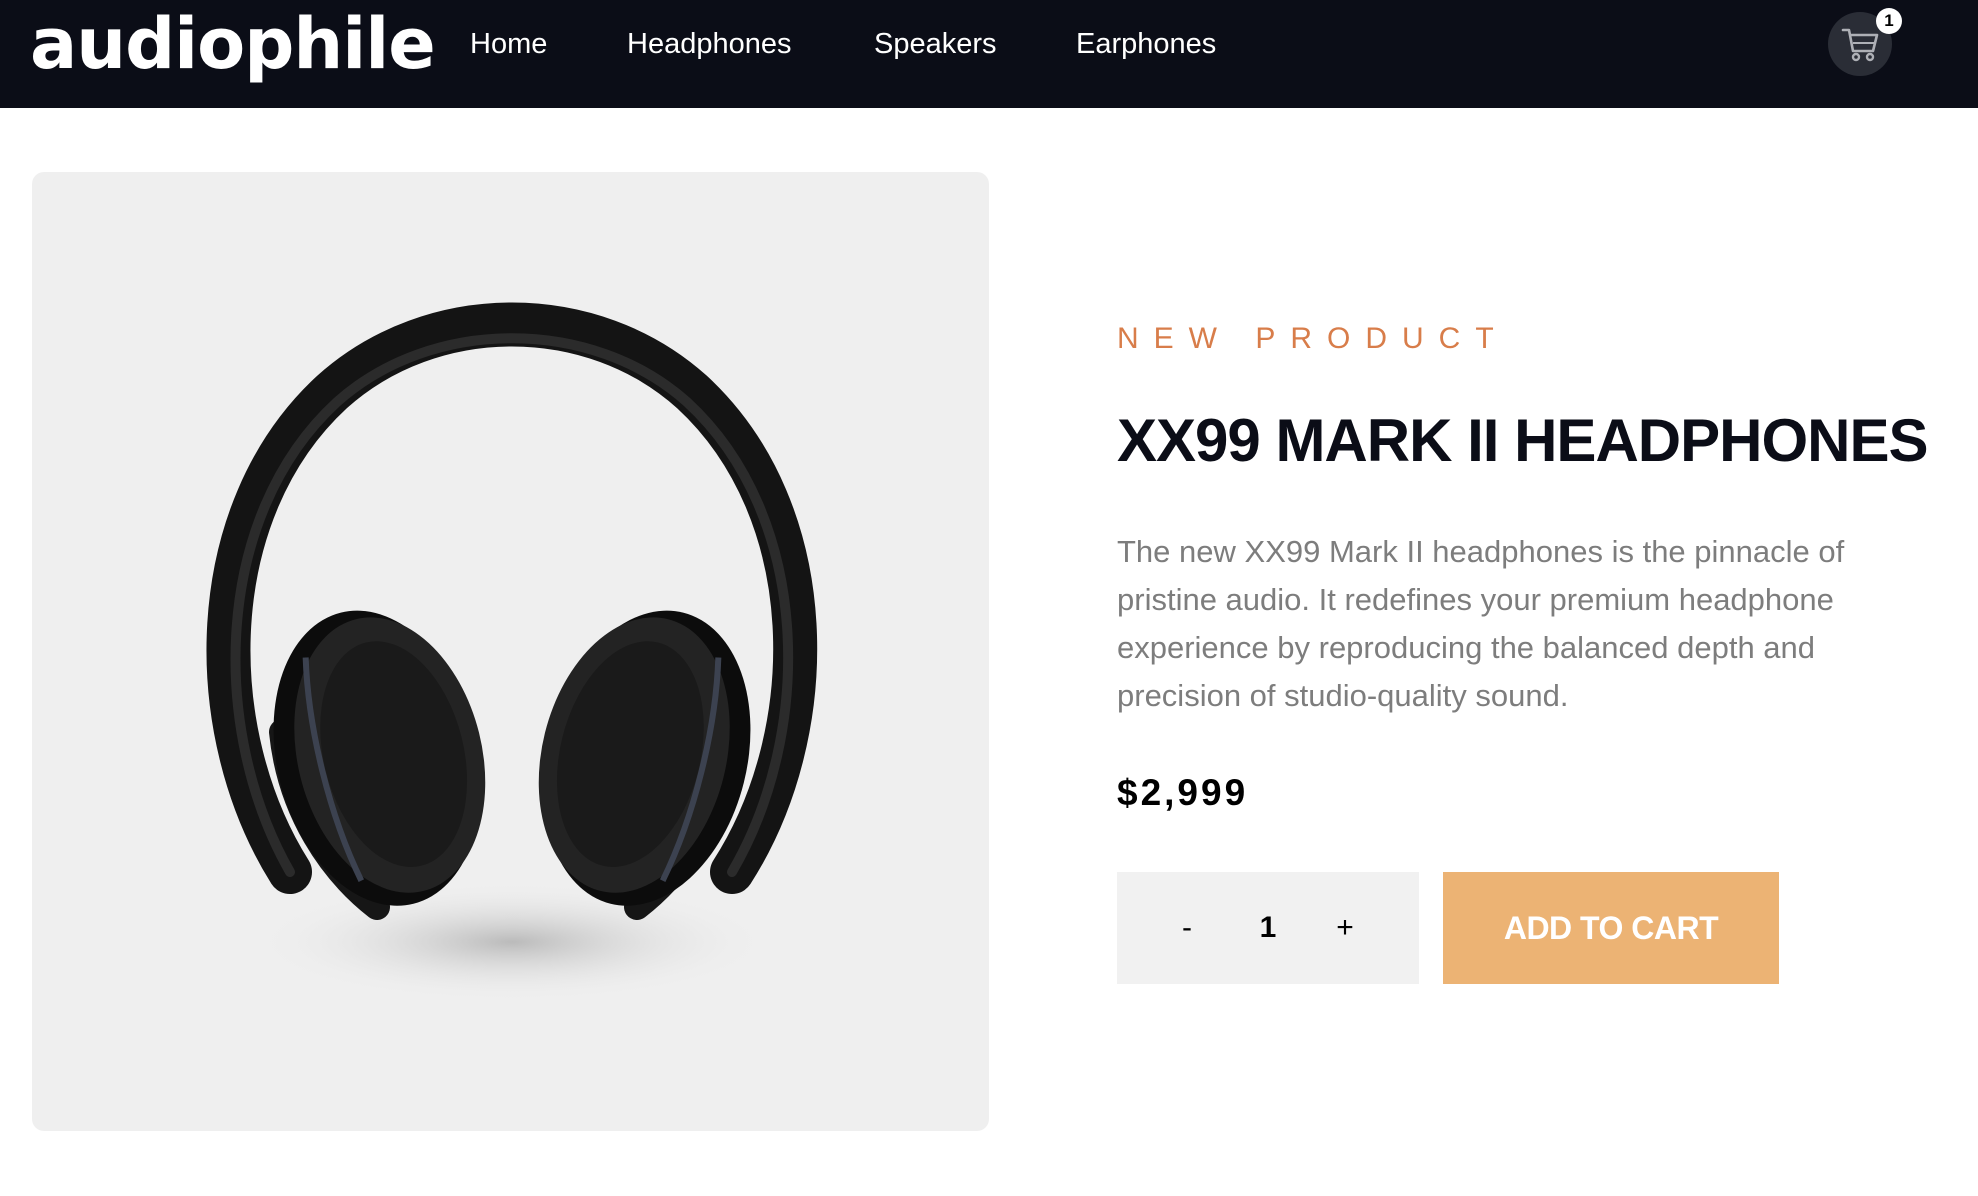 Image resolution: width=1978 pixels, height=1196 pixels. I want to click on quantity-stepper: - 1 +, so click(1268, 928).